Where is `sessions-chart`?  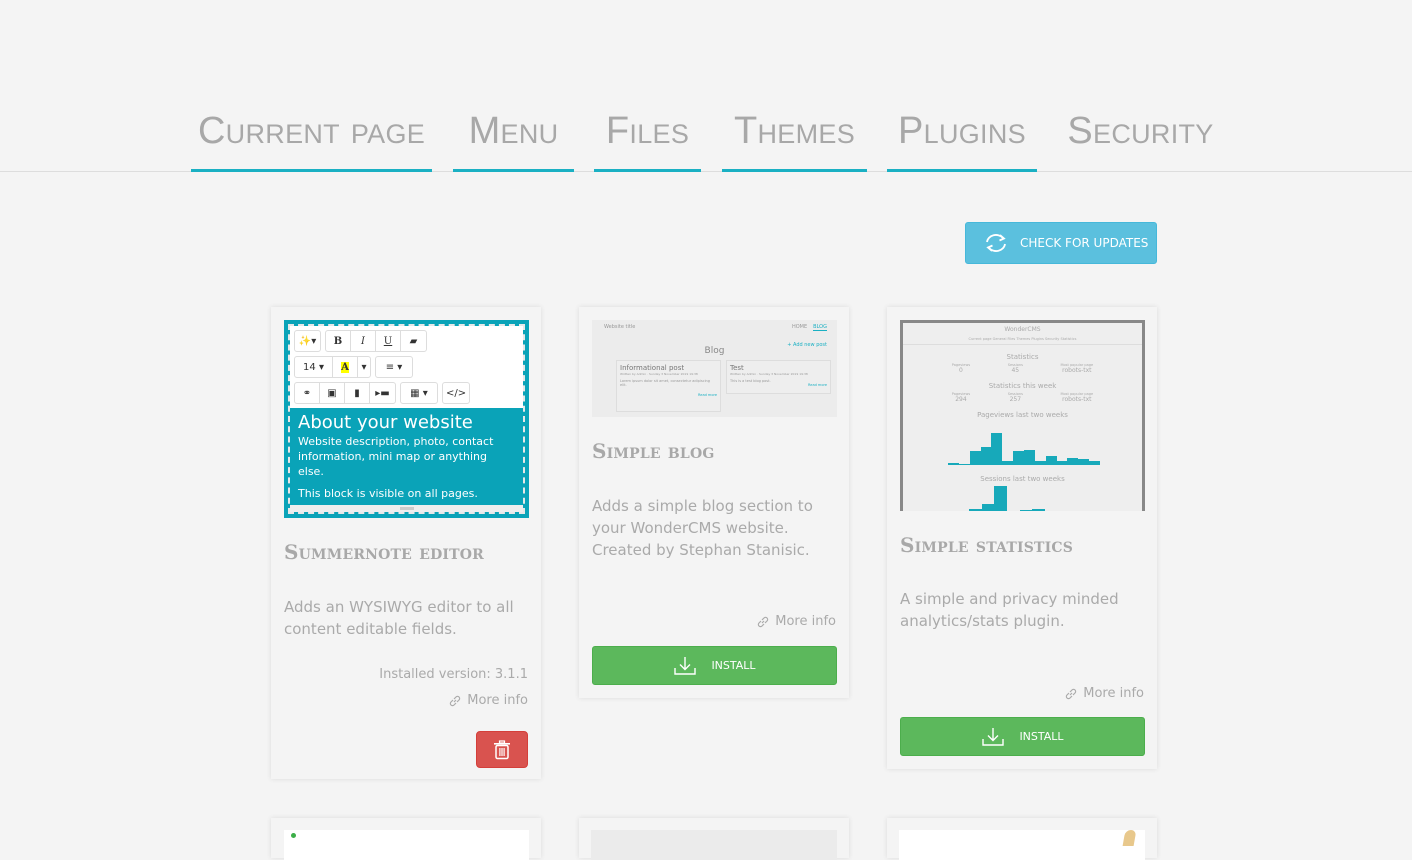
sessions-chart is located at coordinates (1007, 498).